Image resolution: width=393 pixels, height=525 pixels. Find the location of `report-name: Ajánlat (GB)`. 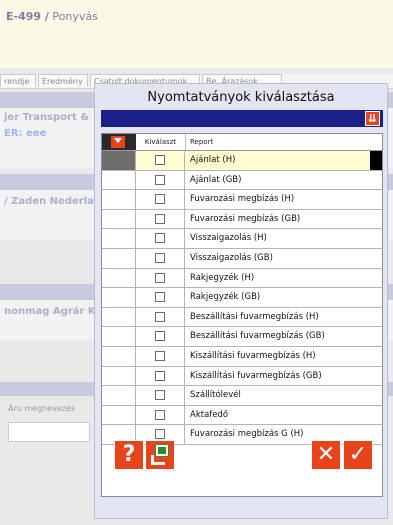

report-name: Ajánlat (GB) is located at coordinates (216, 179).